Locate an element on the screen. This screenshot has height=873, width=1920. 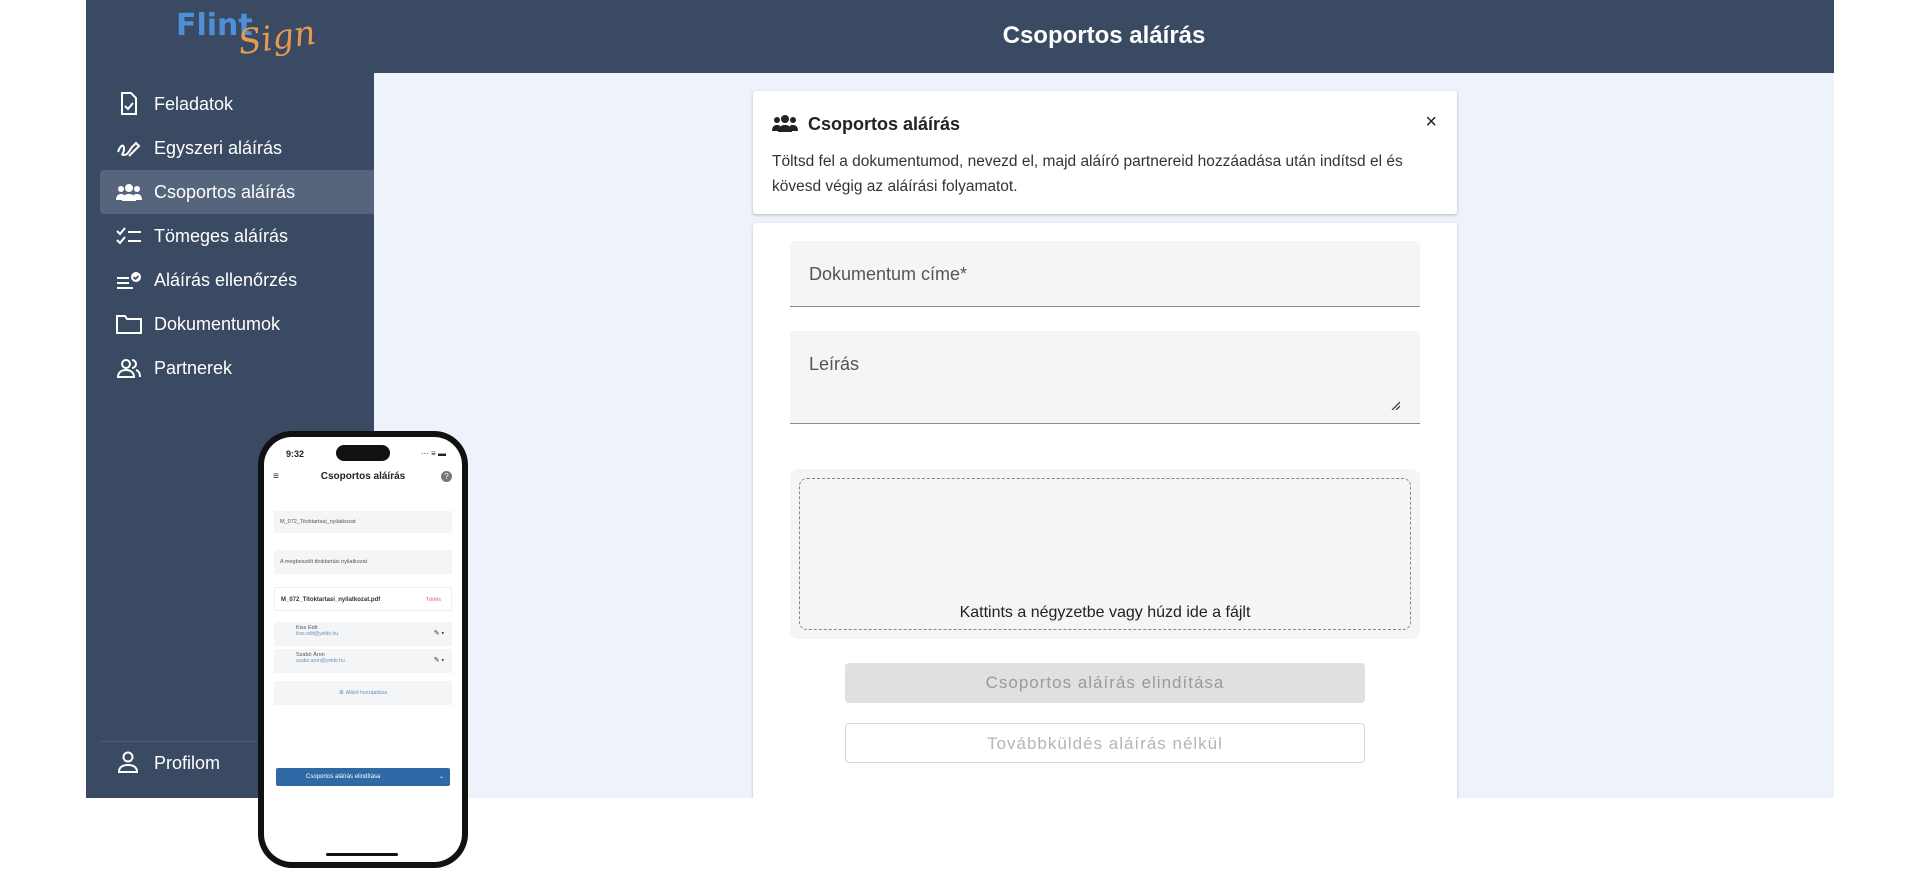
phone-doc-title-value: M_072_Titoktartasi_nyilatkozat is located at coordinates (318, 522).